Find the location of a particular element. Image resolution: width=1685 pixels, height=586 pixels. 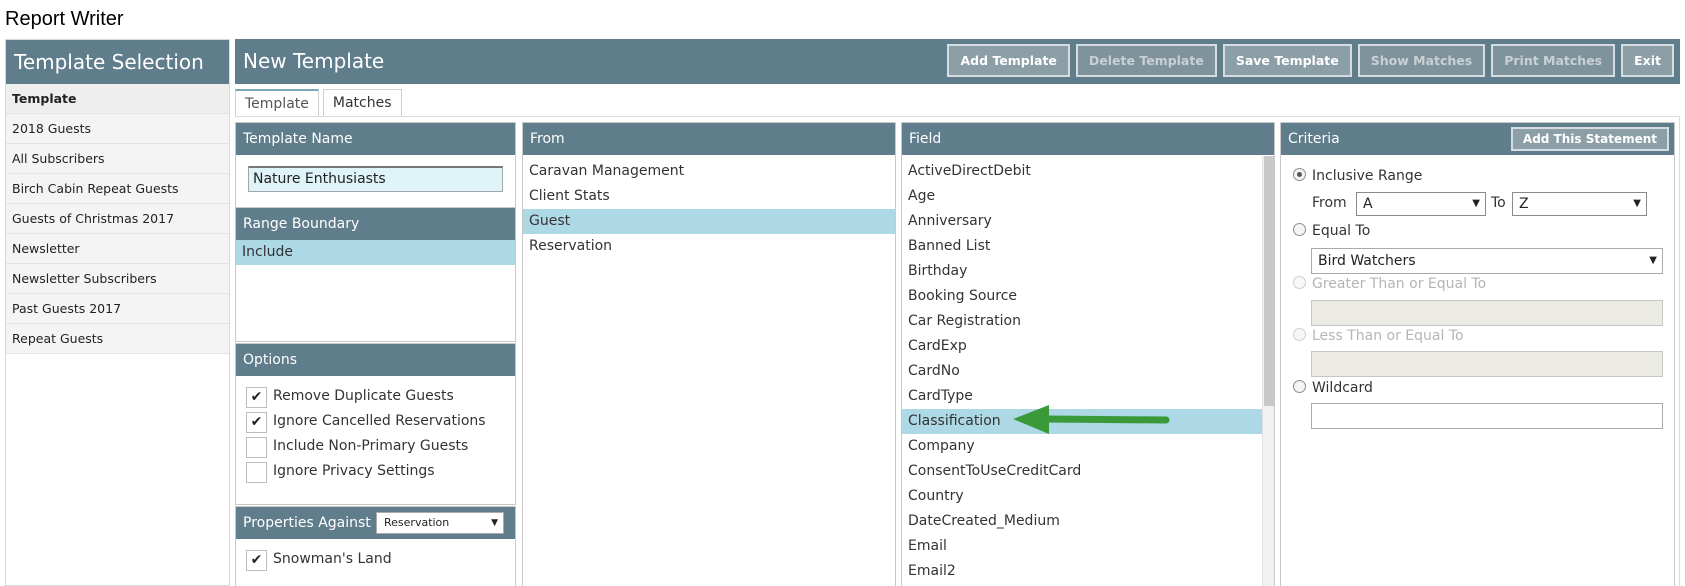

tab-bar: Template Matches is located at coordinates (318, 103).